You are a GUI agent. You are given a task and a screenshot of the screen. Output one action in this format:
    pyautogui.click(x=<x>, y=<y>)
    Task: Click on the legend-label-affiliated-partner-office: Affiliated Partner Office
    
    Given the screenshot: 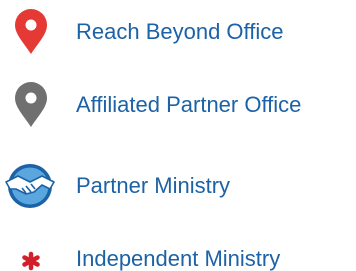 What is the action you would take?
    pyautogui.click(x=189, y=104)
    